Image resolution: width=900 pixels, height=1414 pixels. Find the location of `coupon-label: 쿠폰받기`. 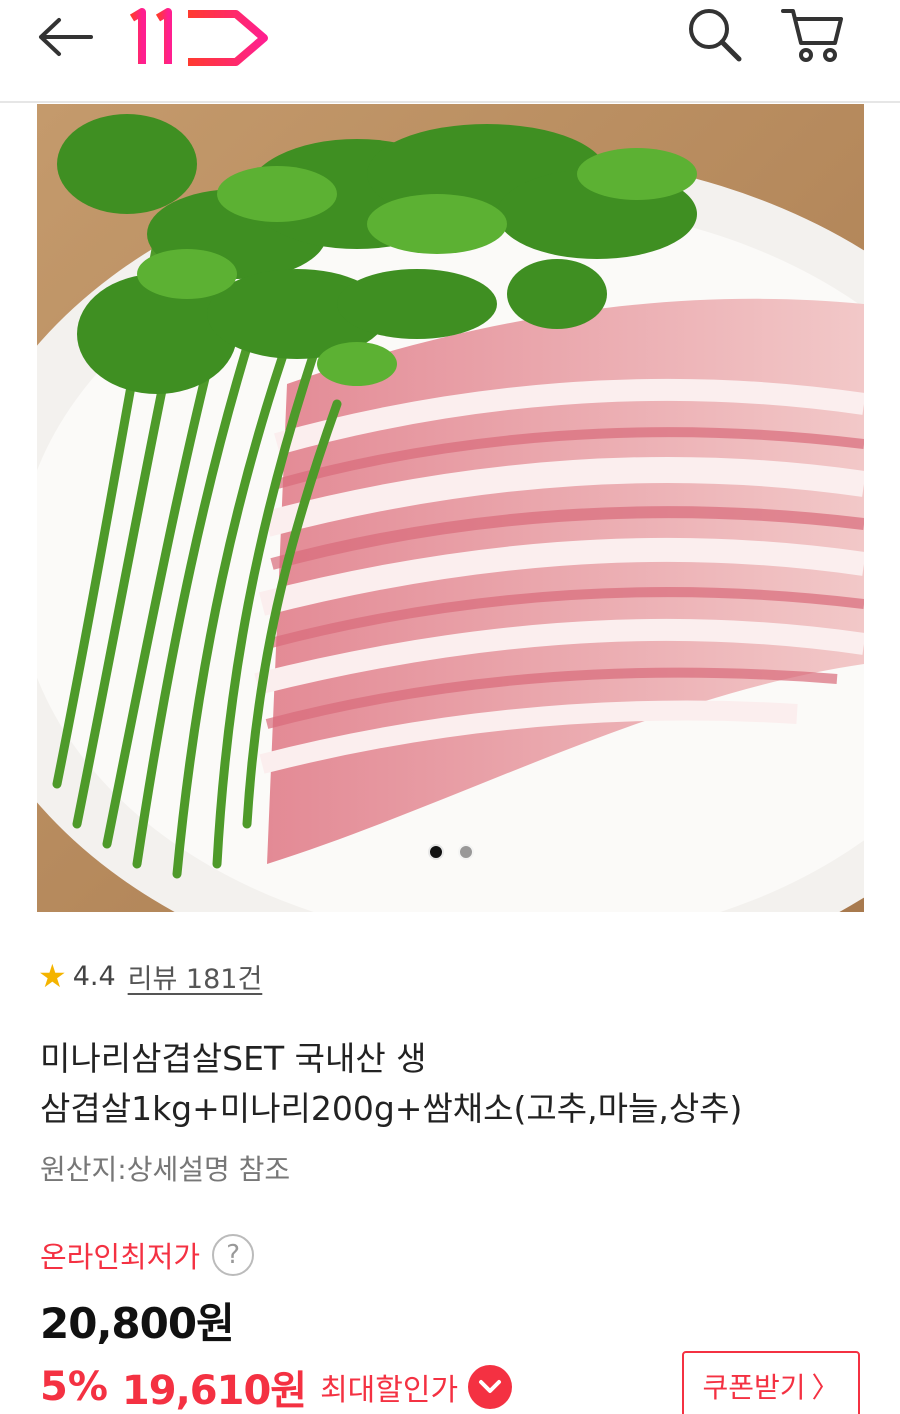

coupon-label: 쿠폰받기 is located at coordinates (754, 1387).